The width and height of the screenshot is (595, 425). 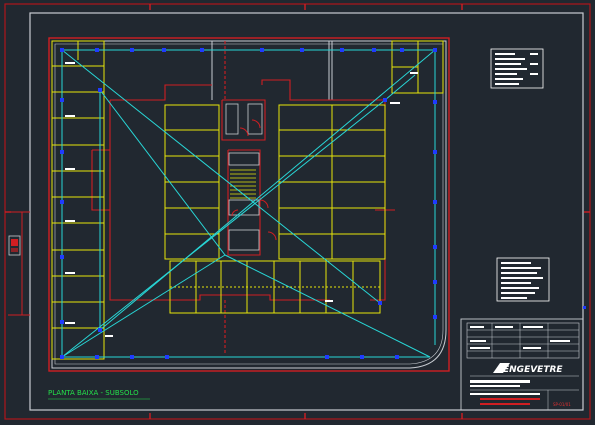 What do you see at coordinates (533, 370) in the screenshot?
I see `svg-text: ENGEVETRE` at bounding box center [533, 370].